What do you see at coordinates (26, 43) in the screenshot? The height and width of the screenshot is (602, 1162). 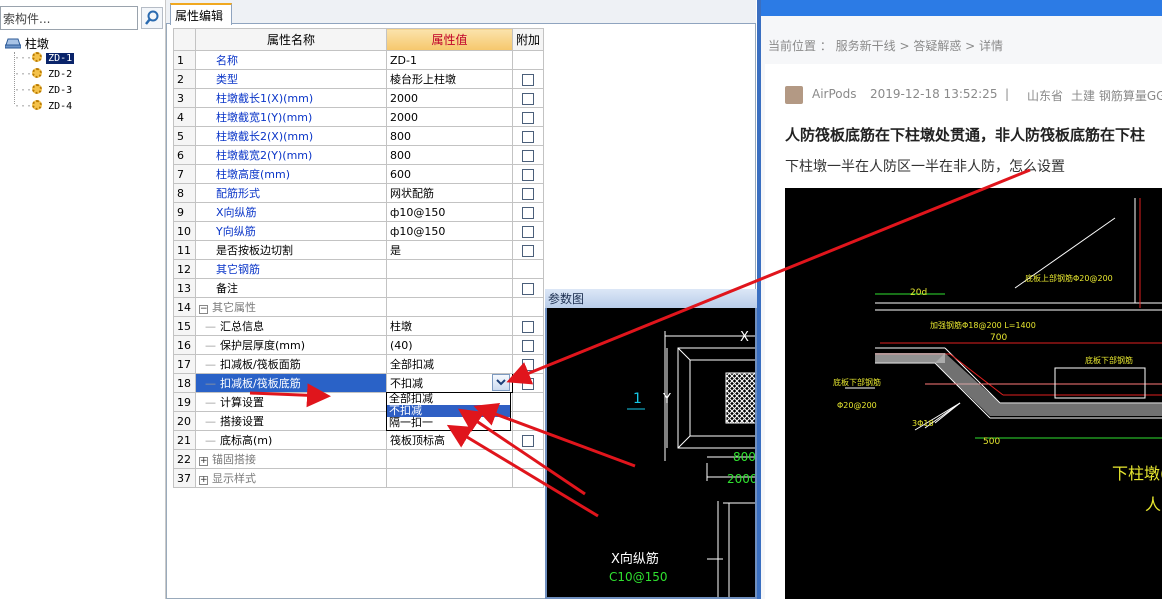 I see `tree-root-node: 柱墩` at bounding box center [26, 43].